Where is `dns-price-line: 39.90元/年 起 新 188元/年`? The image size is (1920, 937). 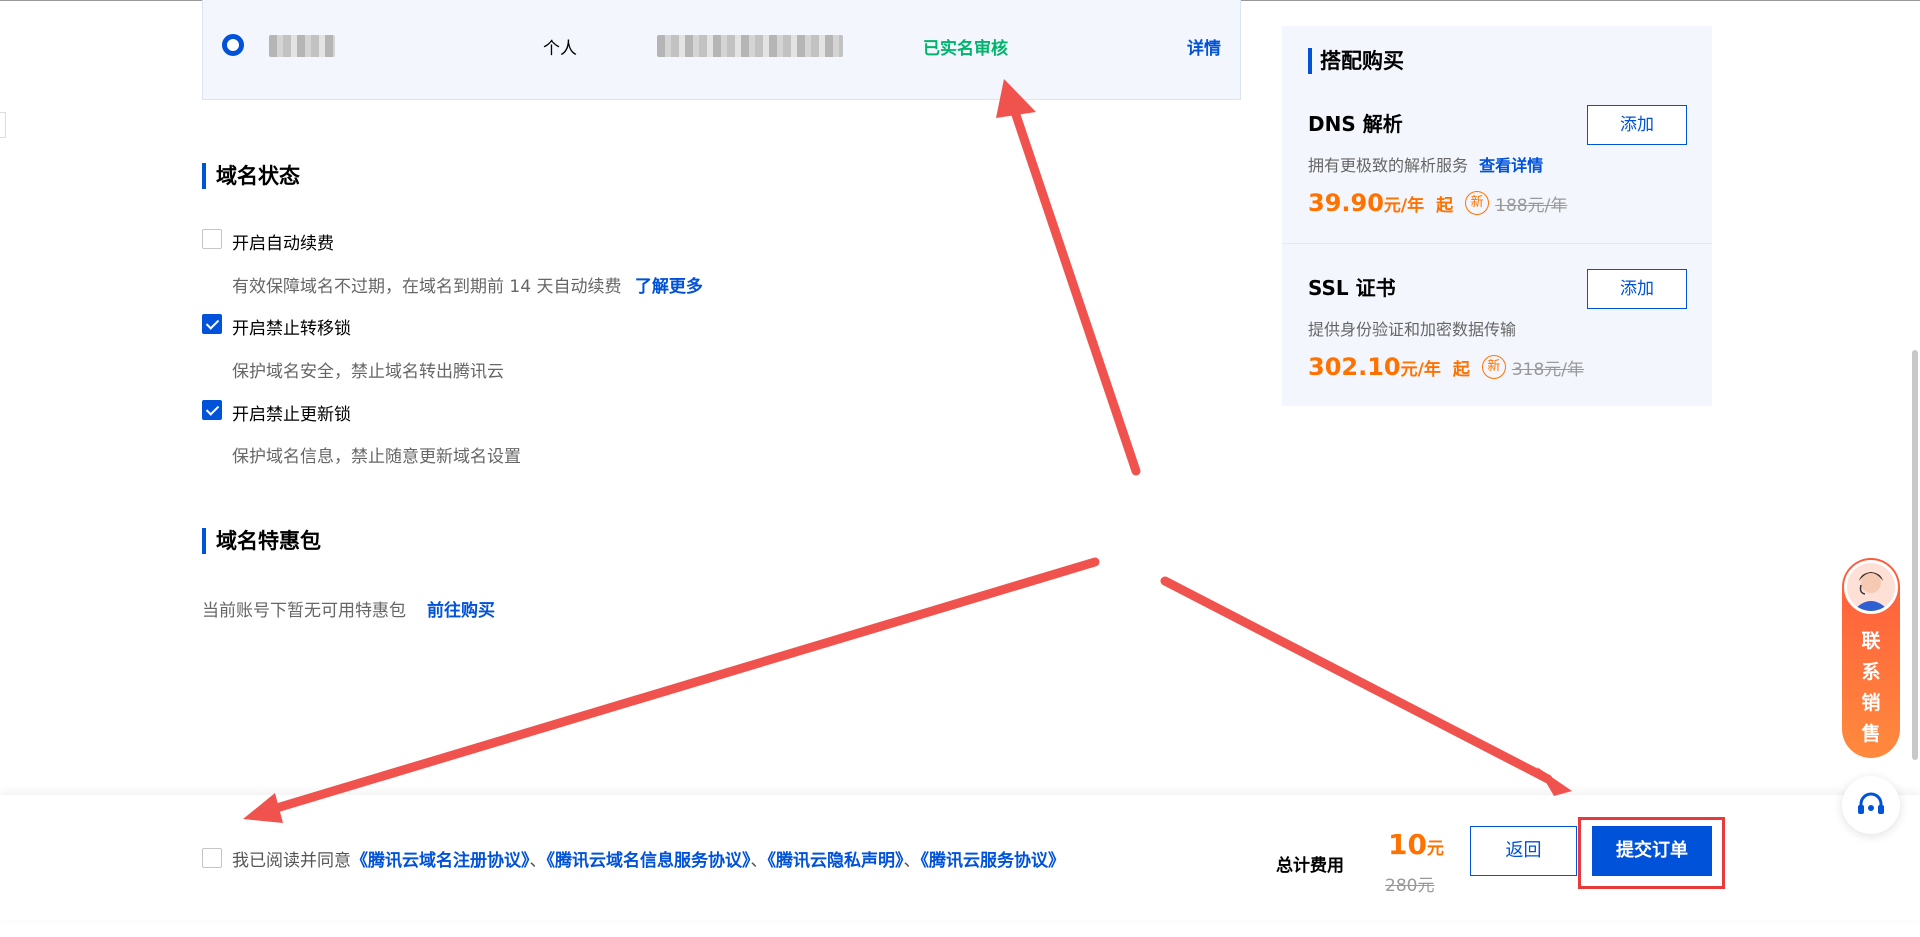 dns-price-line: 39.90元/年 起 新 188元/年 is located at coordinates (1437, 203).